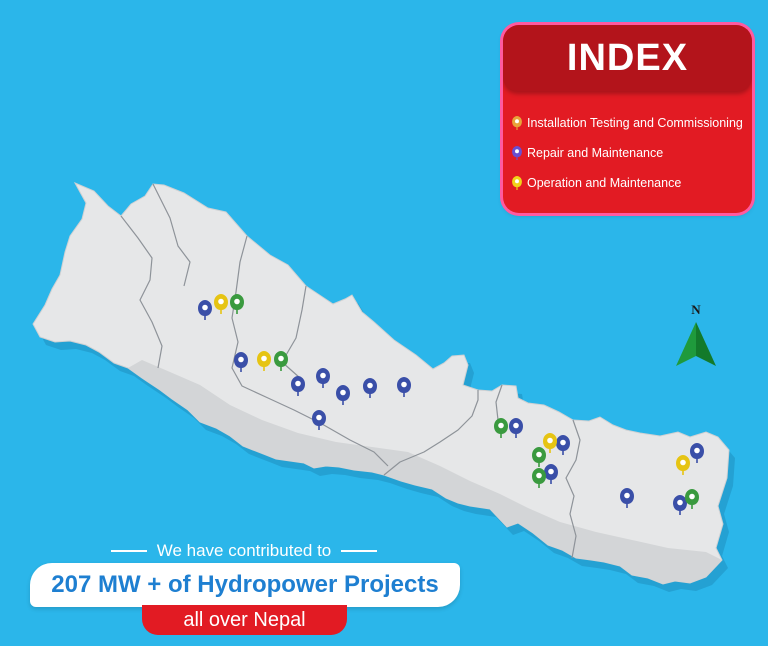  Describe the element at coordinates (635, 123) in the screenshot. I see `legend-item-label: Installation Testing and Commissioning` at that location.